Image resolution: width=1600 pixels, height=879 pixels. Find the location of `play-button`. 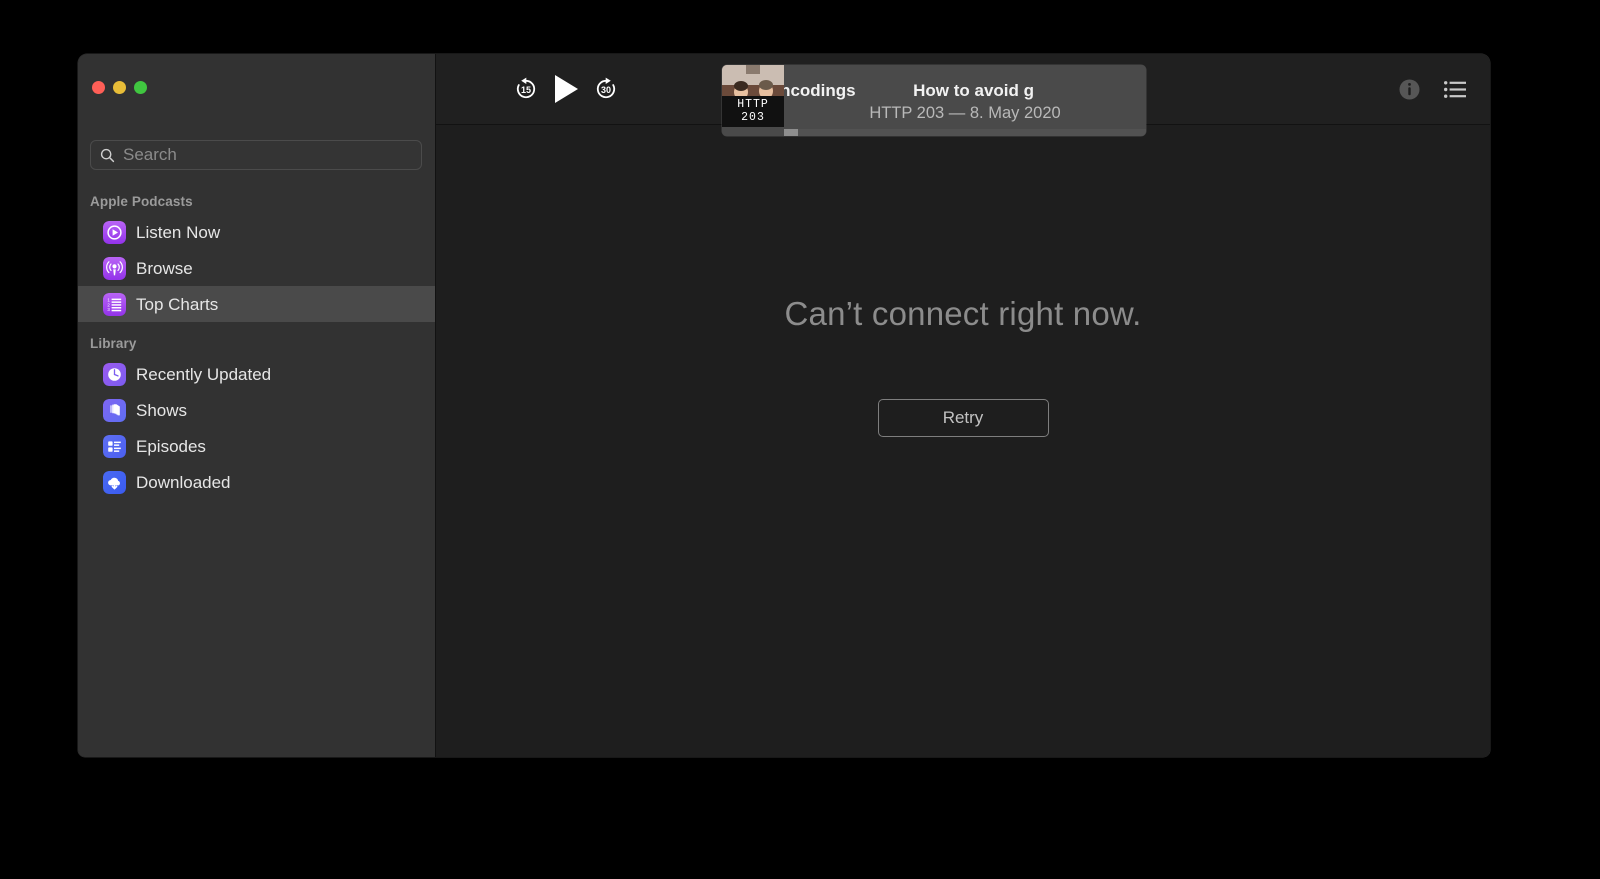

play-button is located at coordinates (566, 89).